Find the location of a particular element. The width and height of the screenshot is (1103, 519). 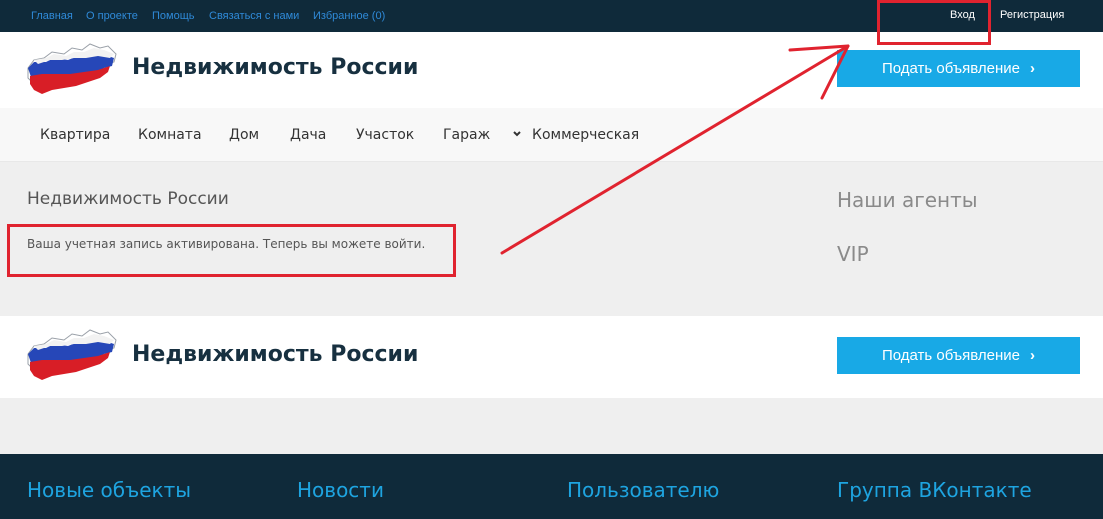

top-link-favorites: Избранное (0) is located at coordinates (349, 16).